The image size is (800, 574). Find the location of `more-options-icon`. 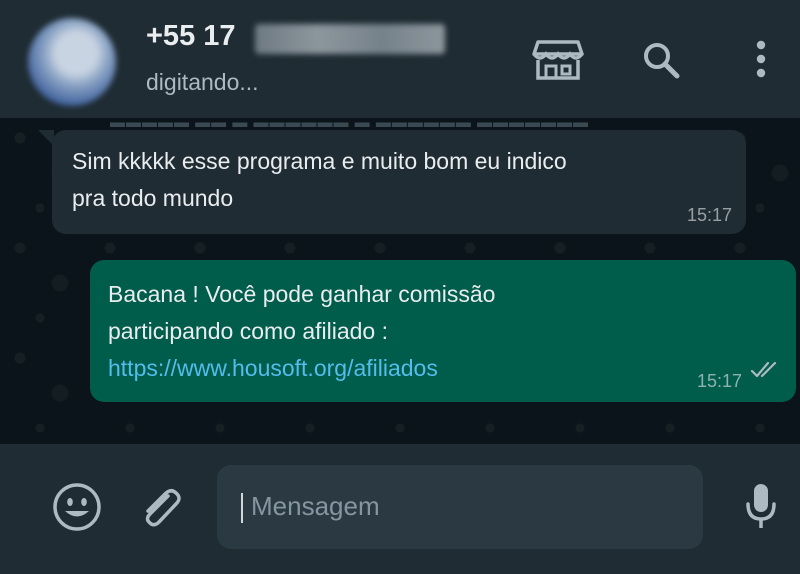

more-options-icon is located at coordinates (761, 59).